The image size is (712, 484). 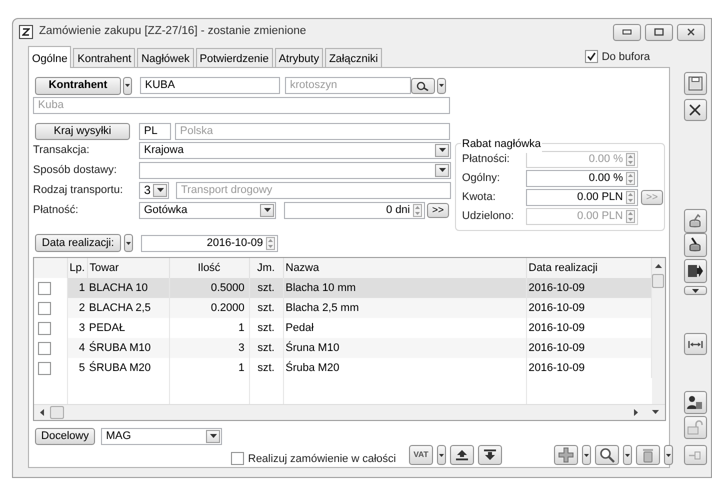 I want to click on number-field: 0.00 PLN, so click(x=582, y=197).